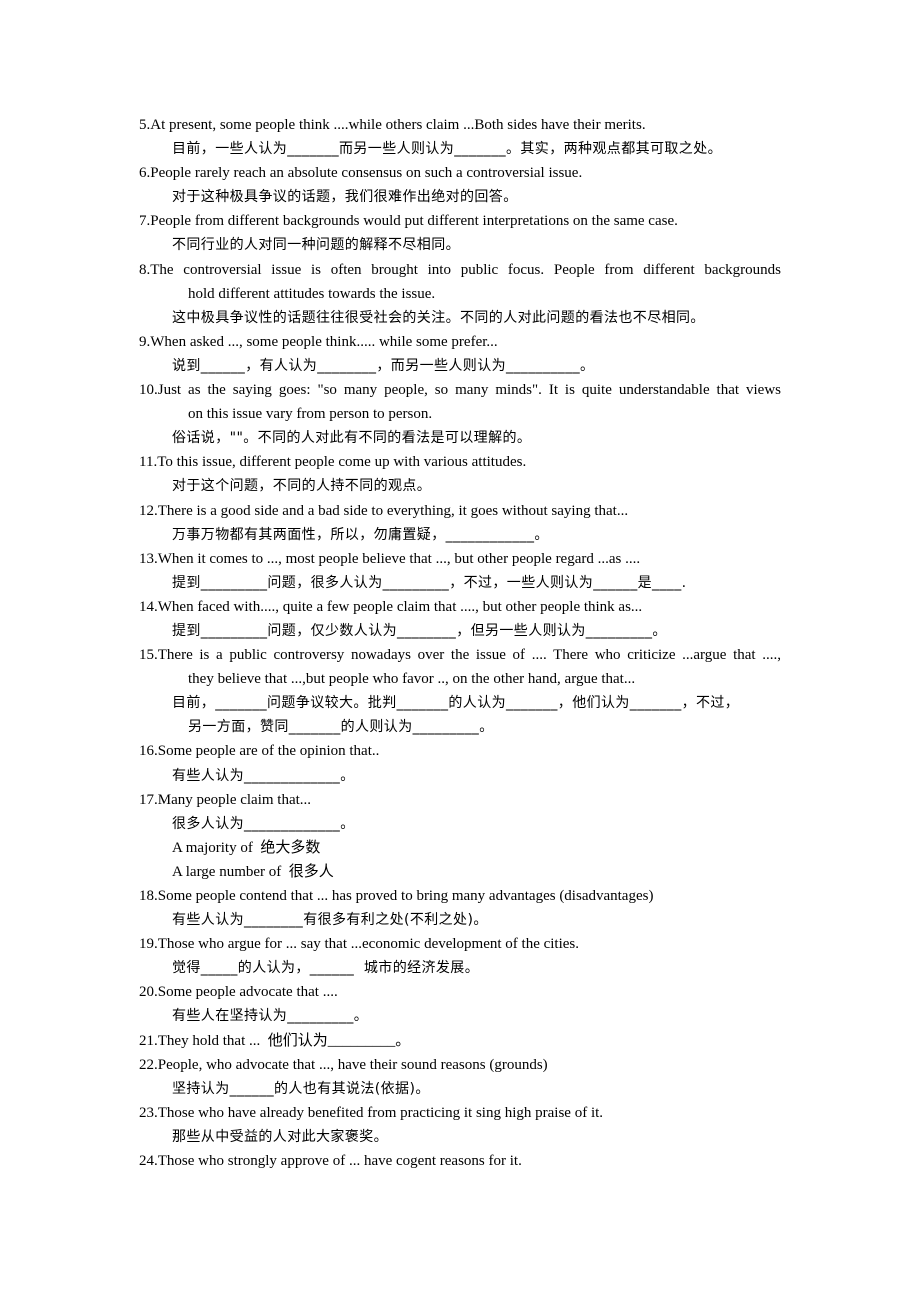 This screenshot has width=920, height=1302. What do you see at coordinates (148, 1064) in the screenshot?
I see `entry-number: 22.` at bounding box center [148, 1064].